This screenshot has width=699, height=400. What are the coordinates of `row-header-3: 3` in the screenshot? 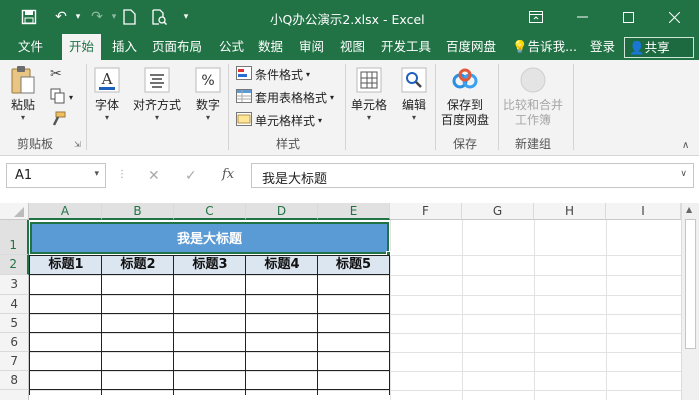 It's located at (14, 285).